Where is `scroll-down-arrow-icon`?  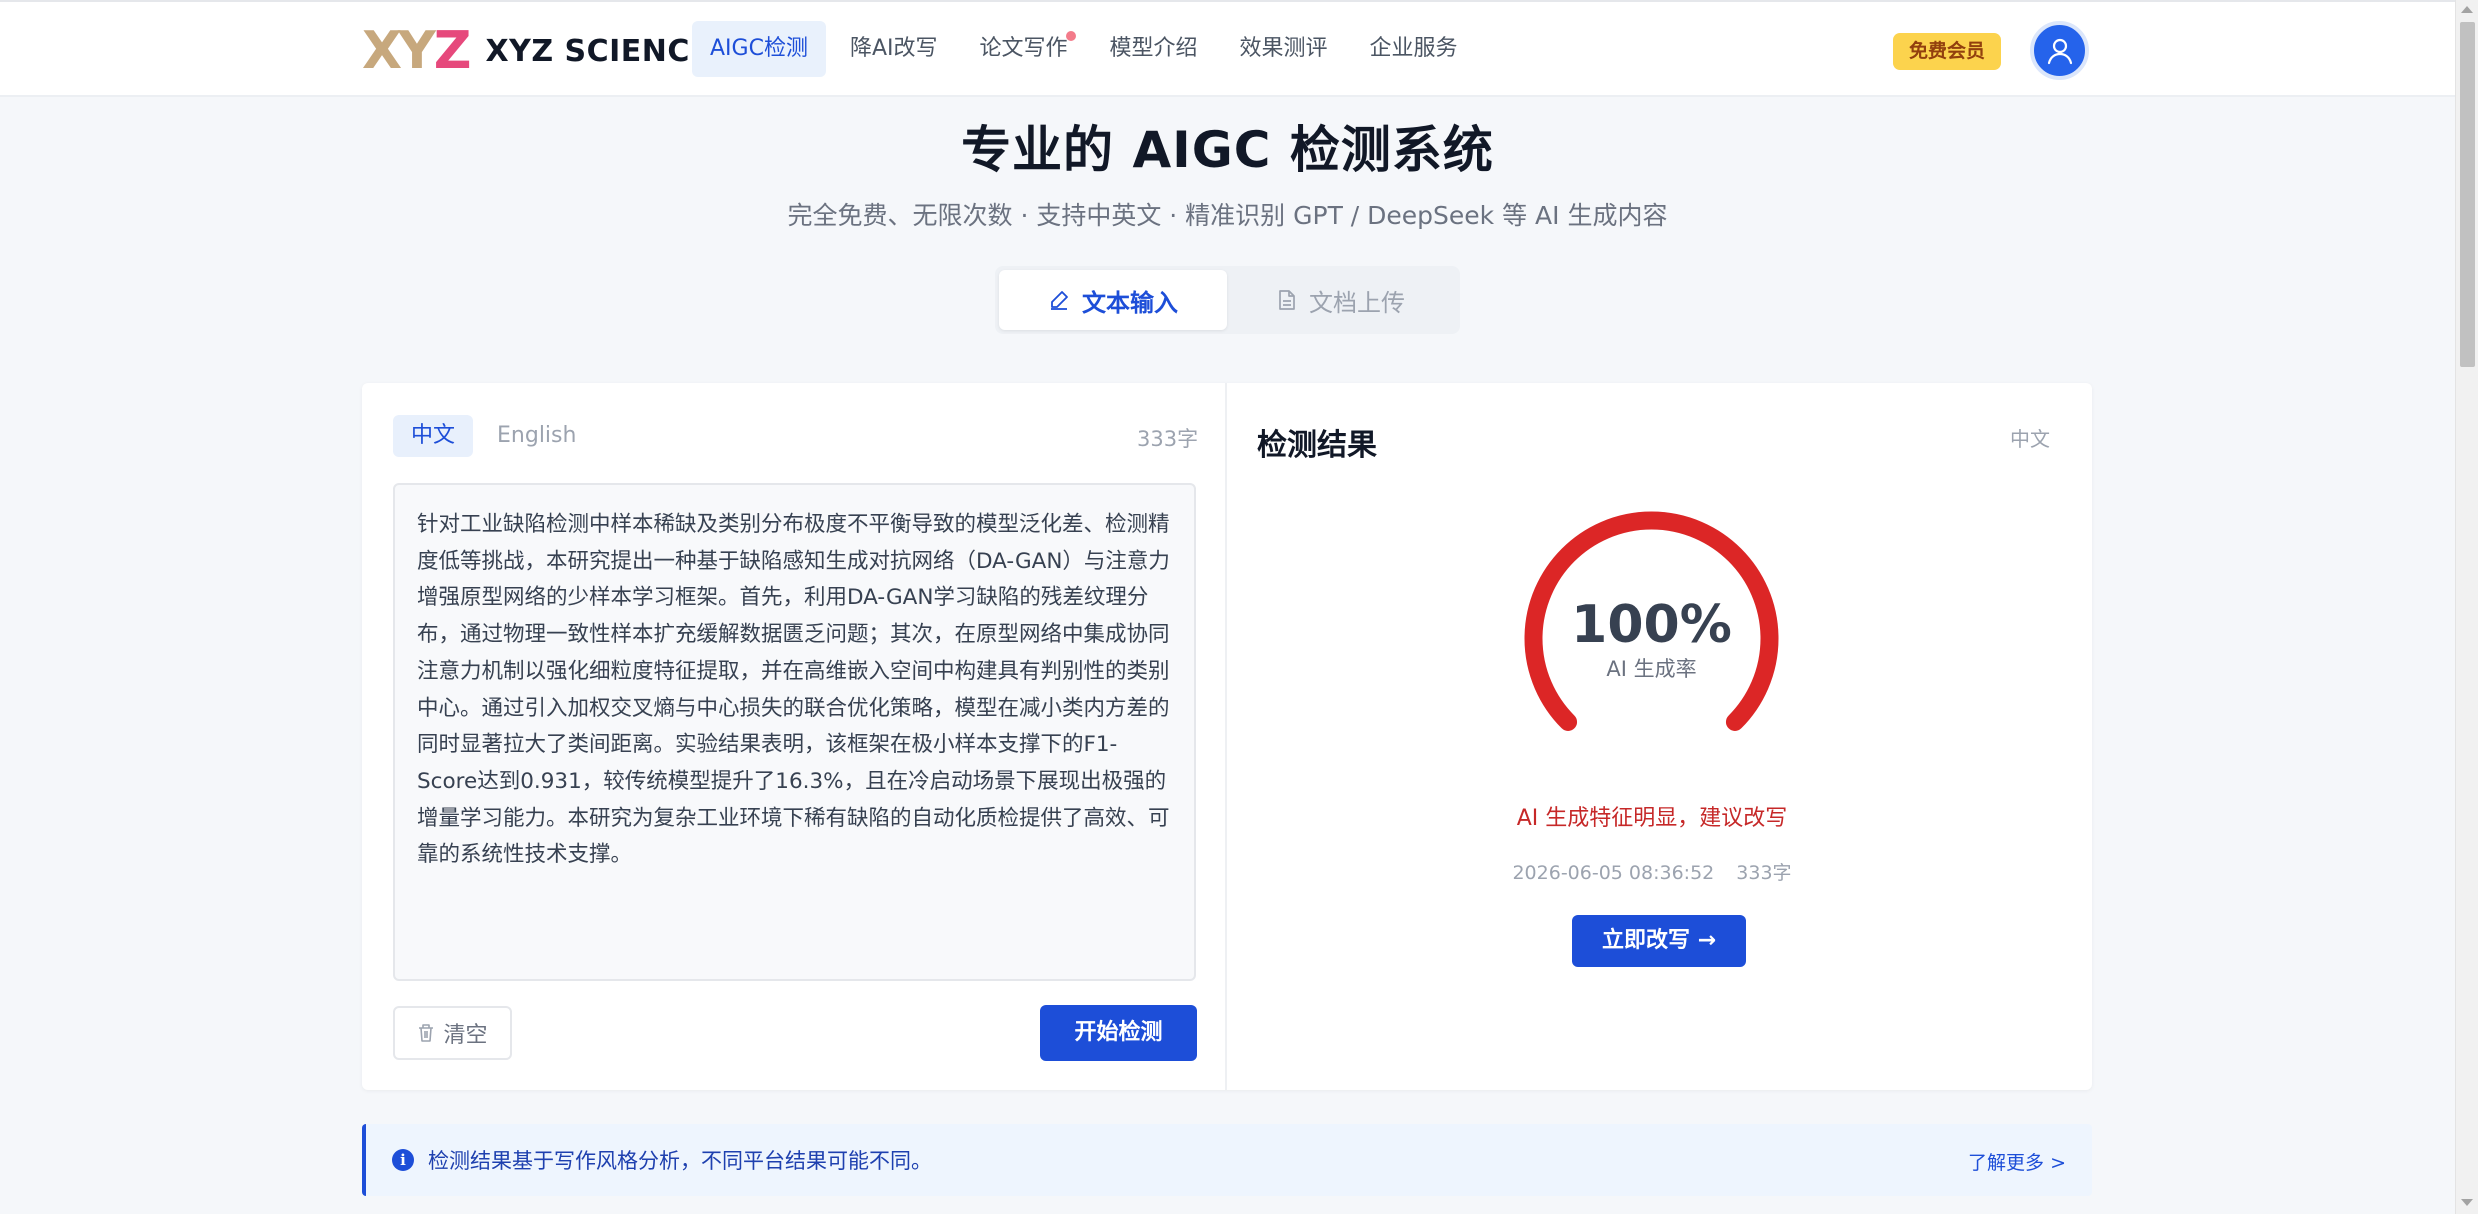 scroll-down-arrow-icon is located at coordinates (2467, 1202).